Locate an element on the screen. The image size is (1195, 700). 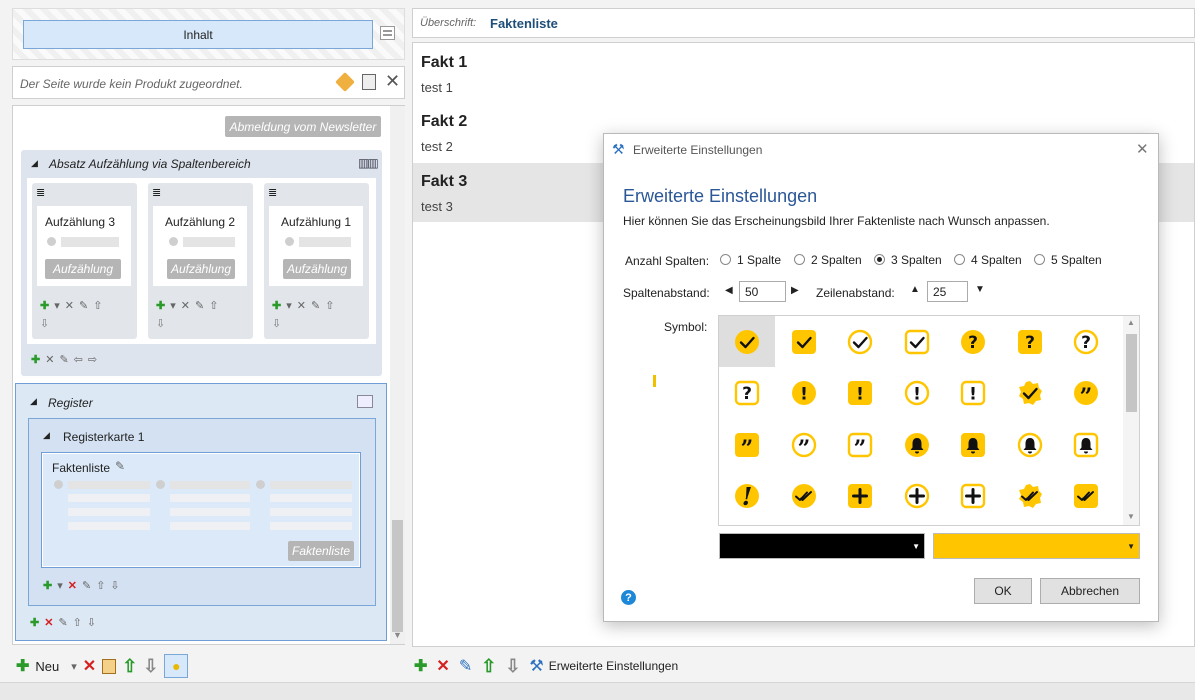
radio-5-spalten: 5 Spalten is located at coordinates (1068, 260).